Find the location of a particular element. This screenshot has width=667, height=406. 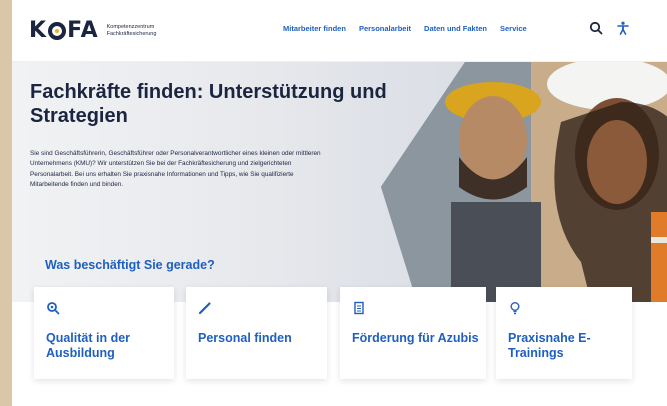

card-qualitaet-ausbildung: Qualität in der Ausbildung is located at coordinates (104, 333).